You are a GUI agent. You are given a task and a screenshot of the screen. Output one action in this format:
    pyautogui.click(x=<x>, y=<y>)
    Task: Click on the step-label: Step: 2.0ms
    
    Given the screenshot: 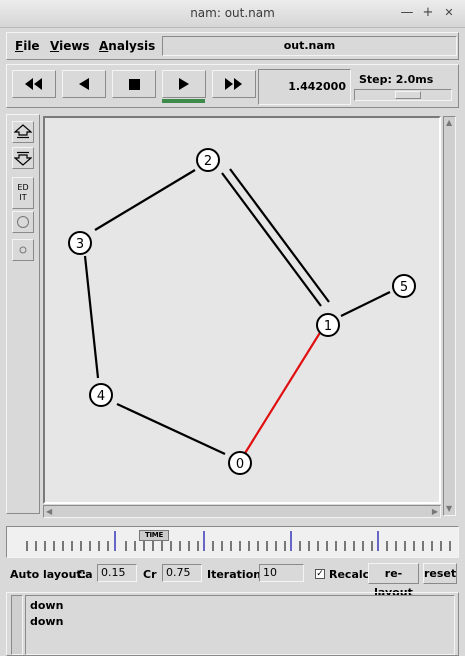 What is the action you would take?
    pyautogui.click(x=396, y=79)
    